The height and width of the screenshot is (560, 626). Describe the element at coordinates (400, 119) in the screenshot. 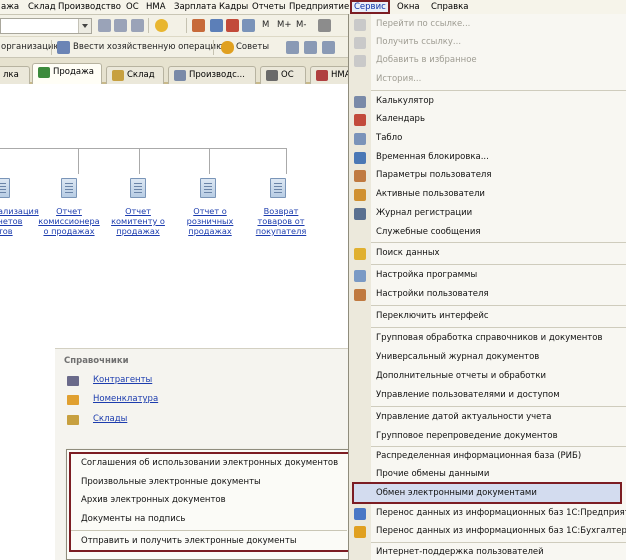

I see `service-item-calendar: Календарь` at that location.